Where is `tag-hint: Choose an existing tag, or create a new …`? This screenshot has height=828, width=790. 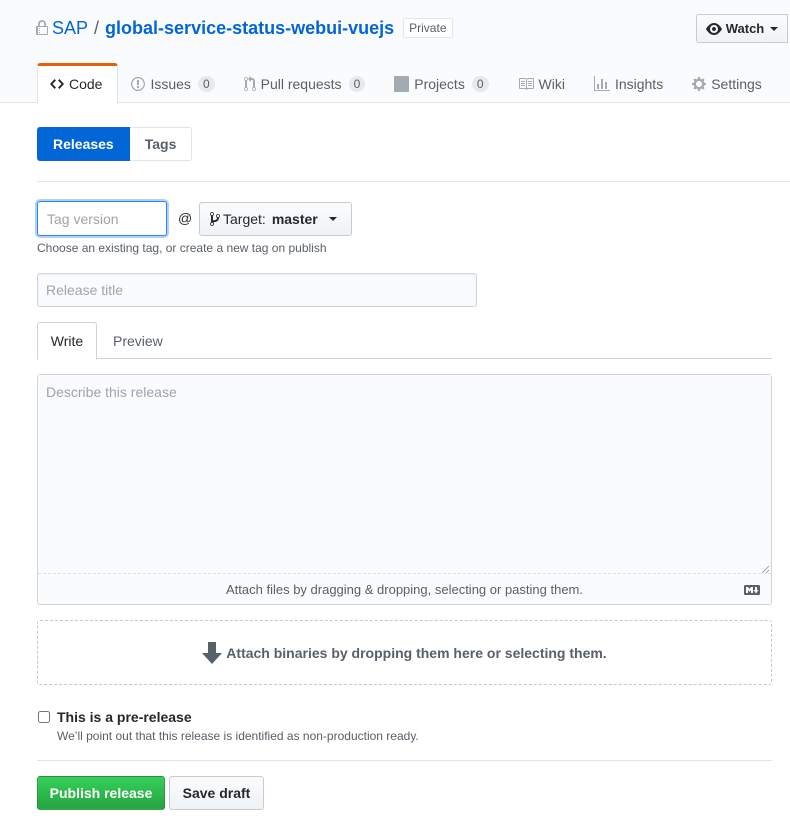
tag-hint: Choose an existing tag, or create a new … is located at coordinates (182, 248).